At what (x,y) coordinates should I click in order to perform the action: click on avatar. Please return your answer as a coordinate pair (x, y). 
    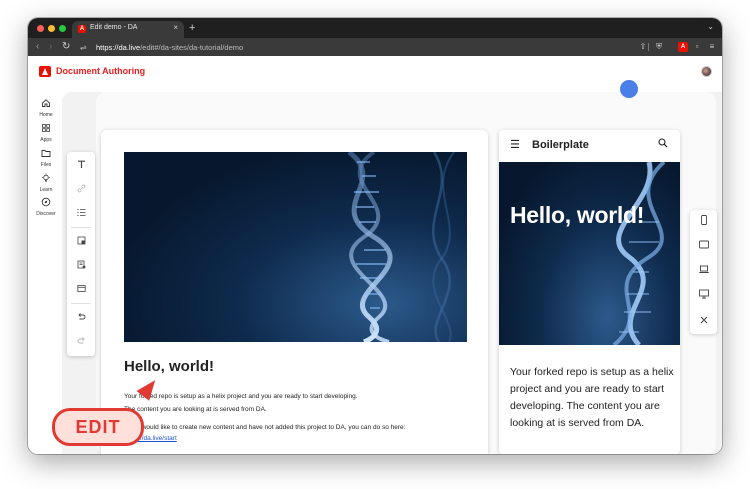
    Looking at the image, I should click on (706, 71).